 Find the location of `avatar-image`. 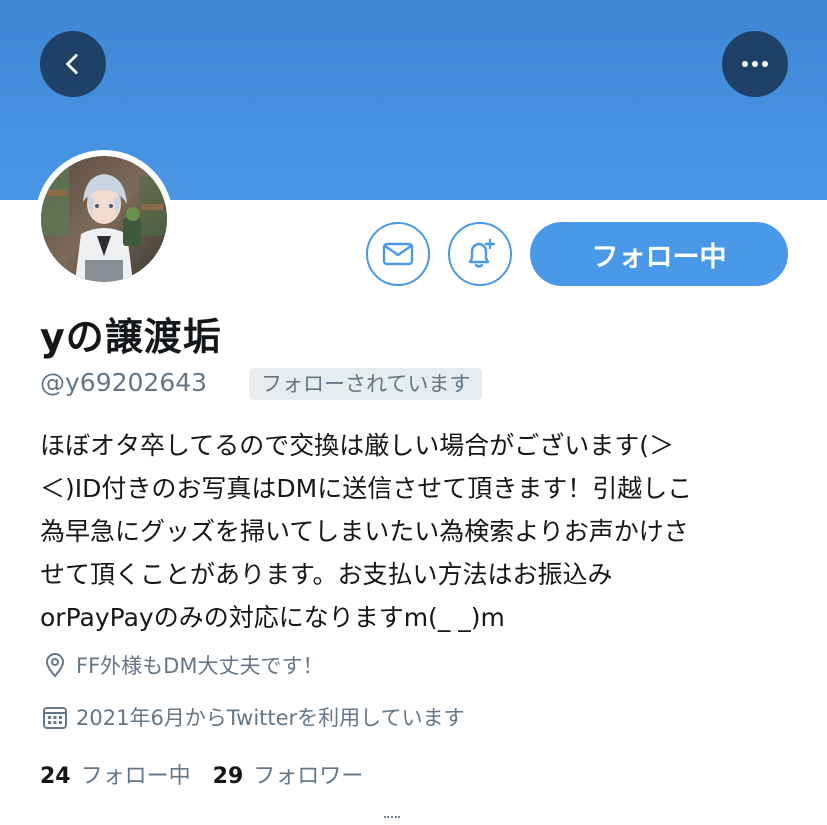

avatar-image is located at coordinates (104, 219).